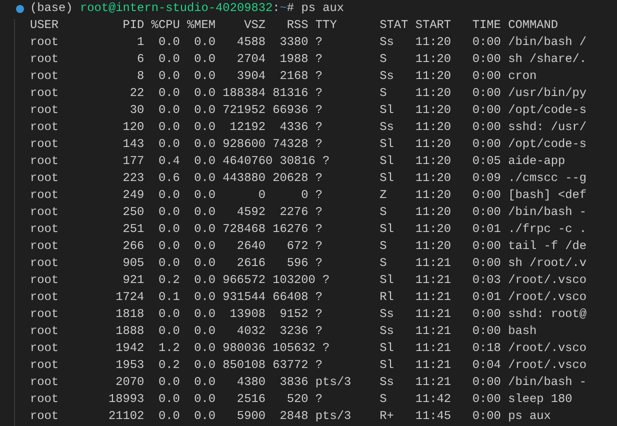 This screenshot has width=617, height=426. What do you see at coordinates (308, 127) in the screenshot?
I see `process-line: root 120 0.0 0.0 12192 4336 ? Ss 11:20 0:00 sshd: /usr/` at bounding box center [308, 127].